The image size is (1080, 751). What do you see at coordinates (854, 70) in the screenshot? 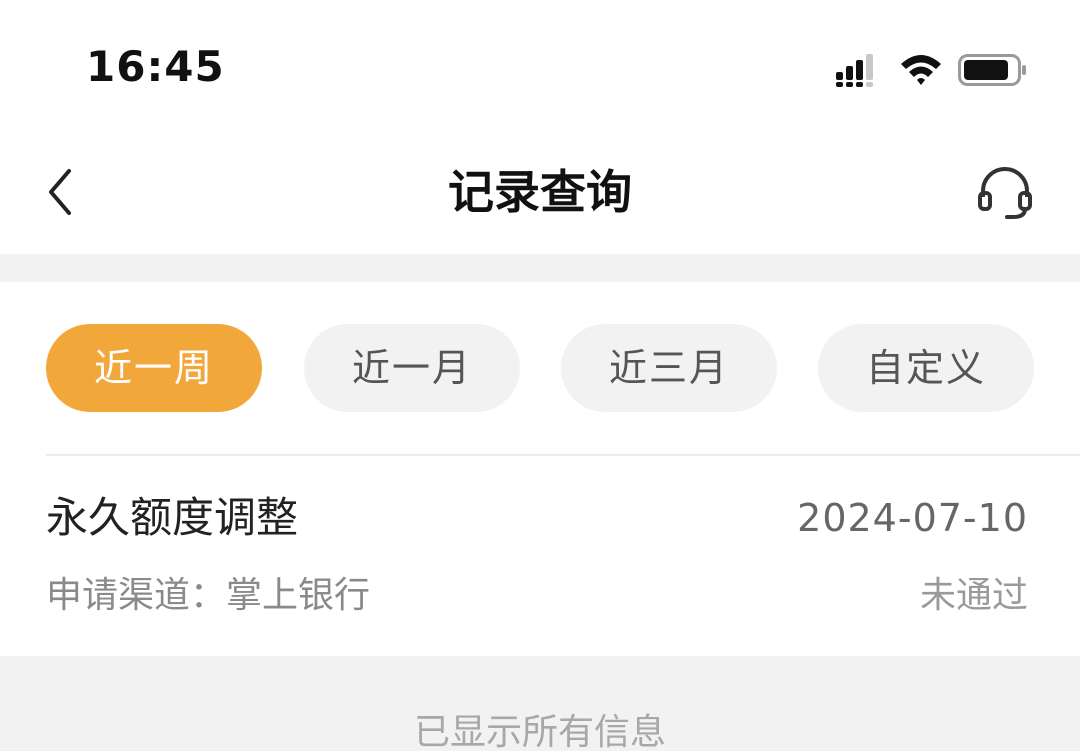
I see `signal-icon` at bounding box center [854, 70].